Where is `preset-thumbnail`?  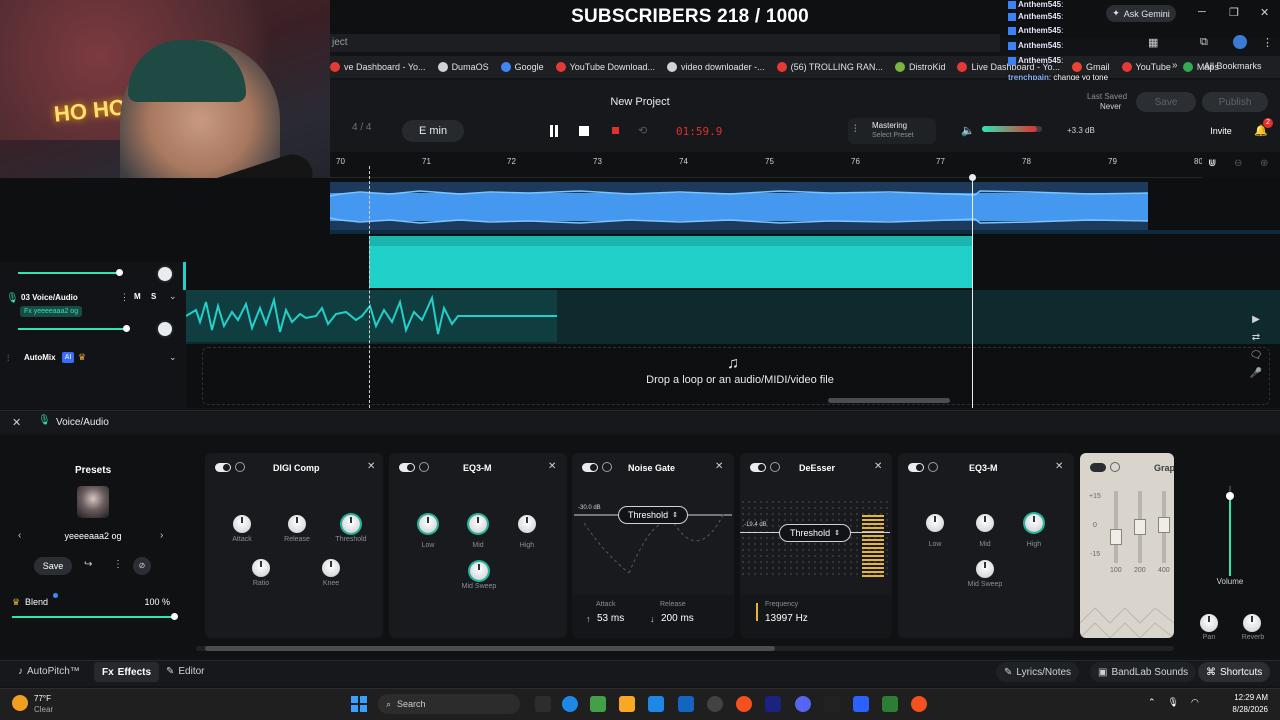
preset-thumbnail is located at coordinates (93, 502).